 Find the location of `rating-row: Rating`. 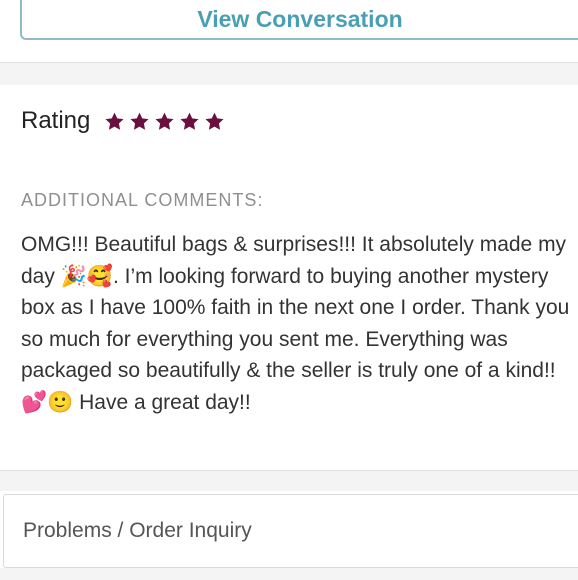

rating-row: Rating is located at coordinates (123, 121).